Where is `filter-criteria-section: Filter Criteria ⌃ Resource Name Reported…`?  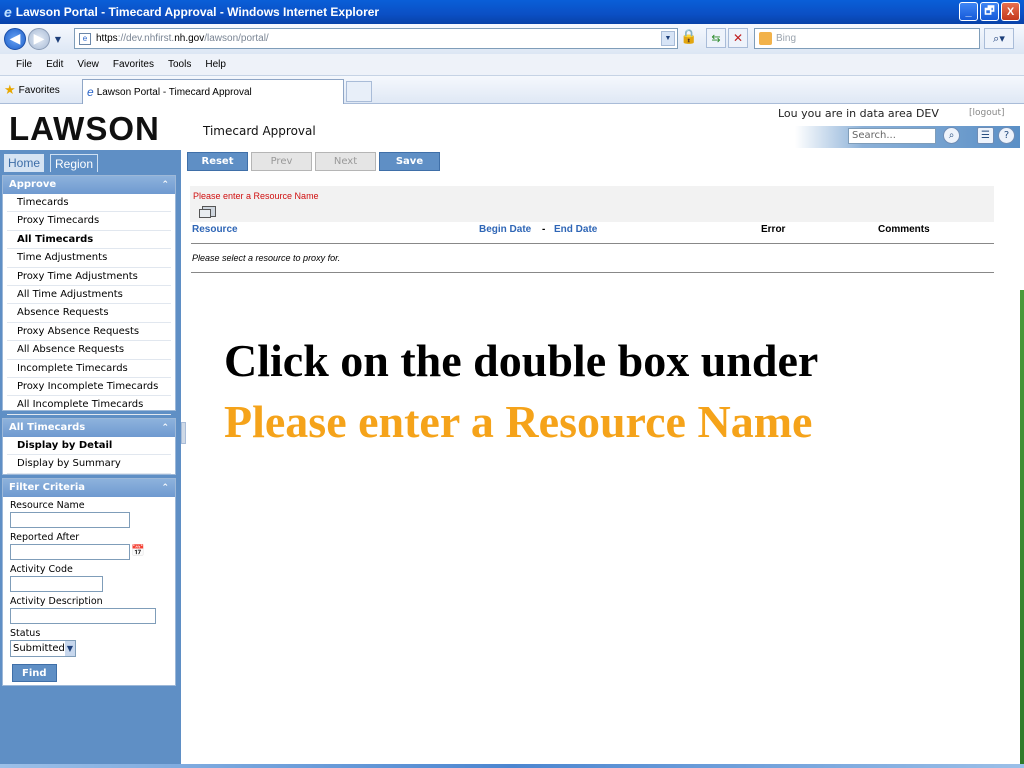
filter-criteria-section: Filter Criteria ⌃ Resource Name Reported… is located at coordinates (89, 582).